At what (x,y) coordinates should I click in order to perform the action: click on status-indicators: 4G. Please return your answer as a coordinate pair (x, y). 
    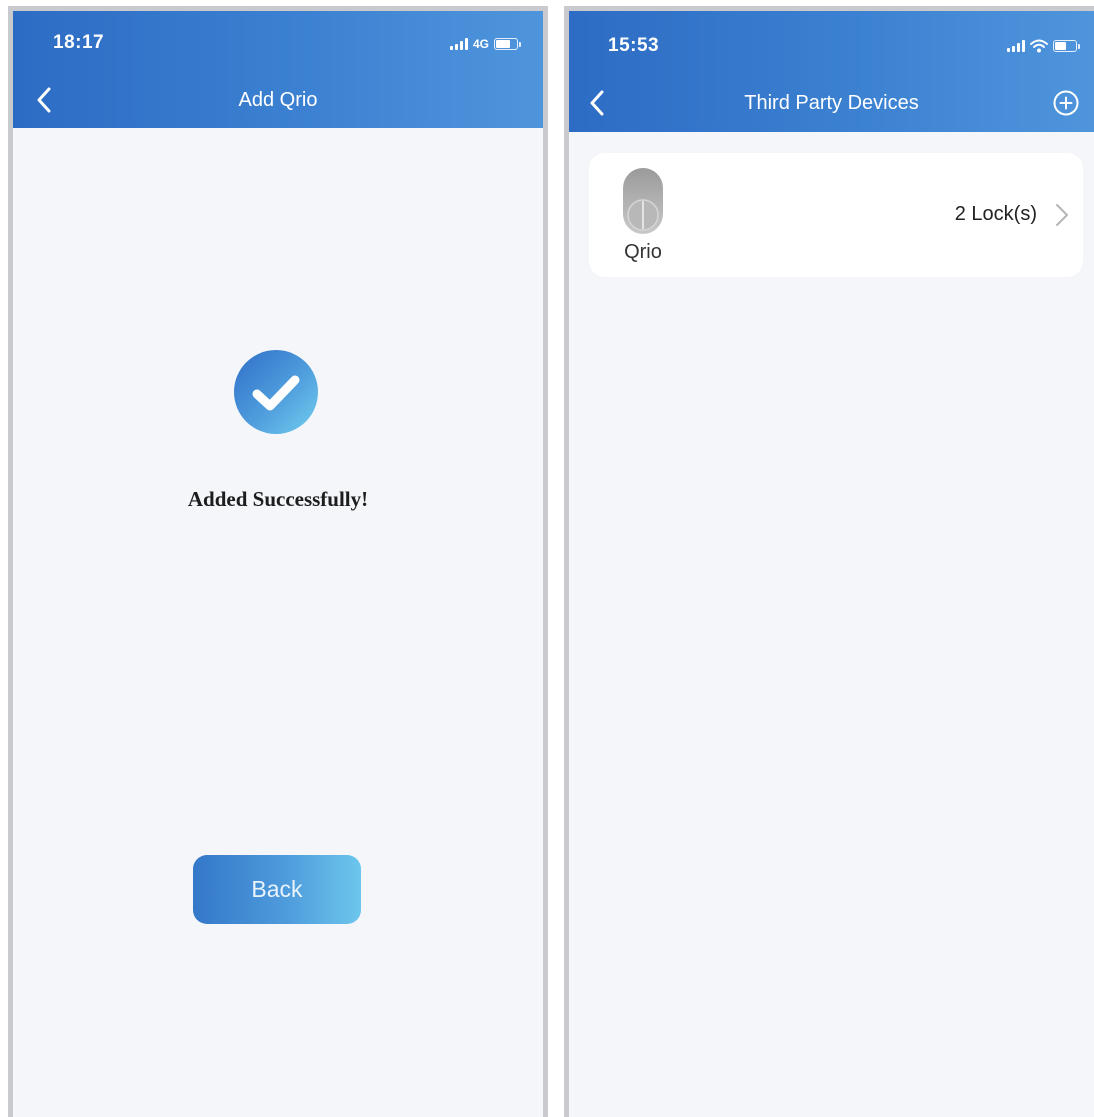
    Looking at the image, I should click on (485, 44).